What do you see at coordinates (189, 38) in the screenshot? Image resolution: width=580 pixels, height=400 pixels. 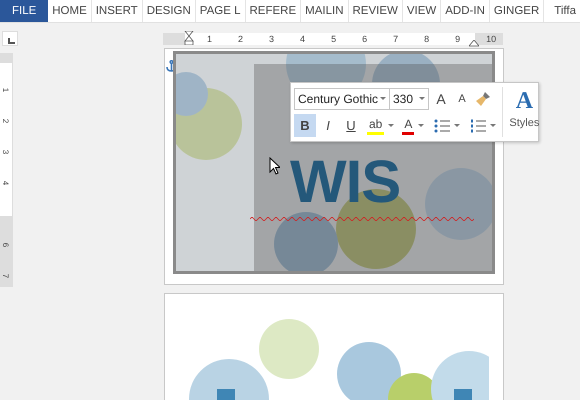 I see `indent-marker-icon` at bounding box center [189, 38].